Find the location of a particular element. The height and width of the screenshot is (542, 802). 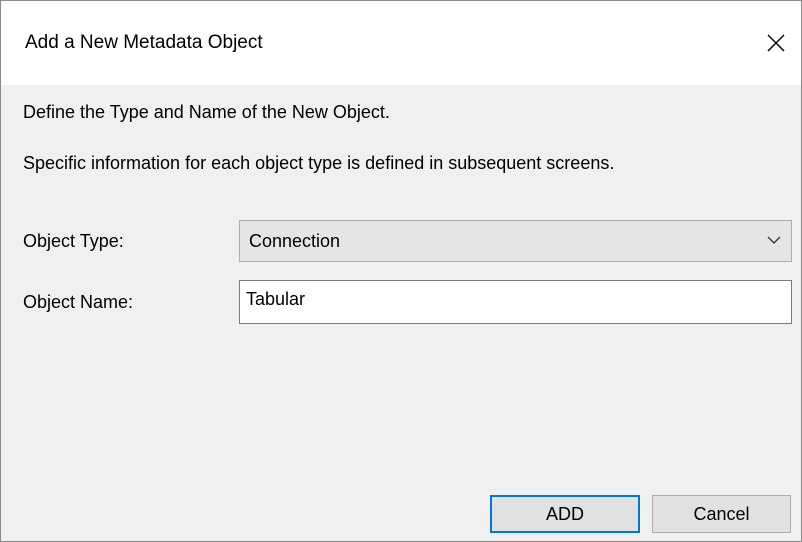

object-type-label: Object Type: is located at coordinates (73, 241).